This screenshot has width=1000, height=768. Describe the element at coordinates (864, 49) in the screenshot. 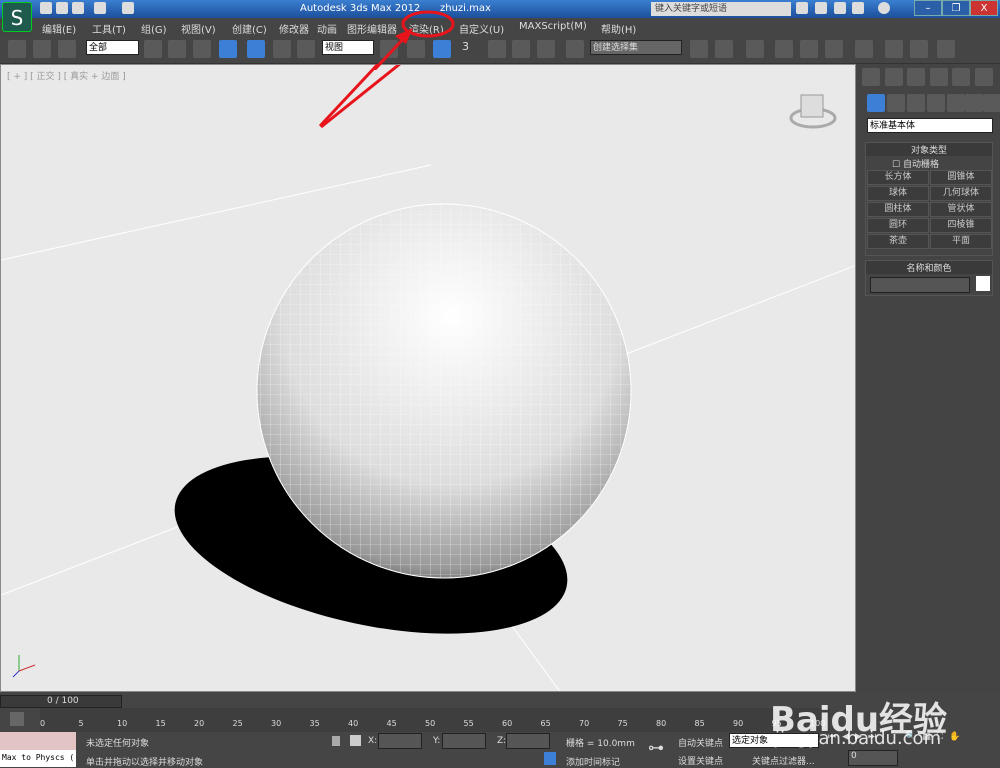

I see `material-editor-icon` at that location.